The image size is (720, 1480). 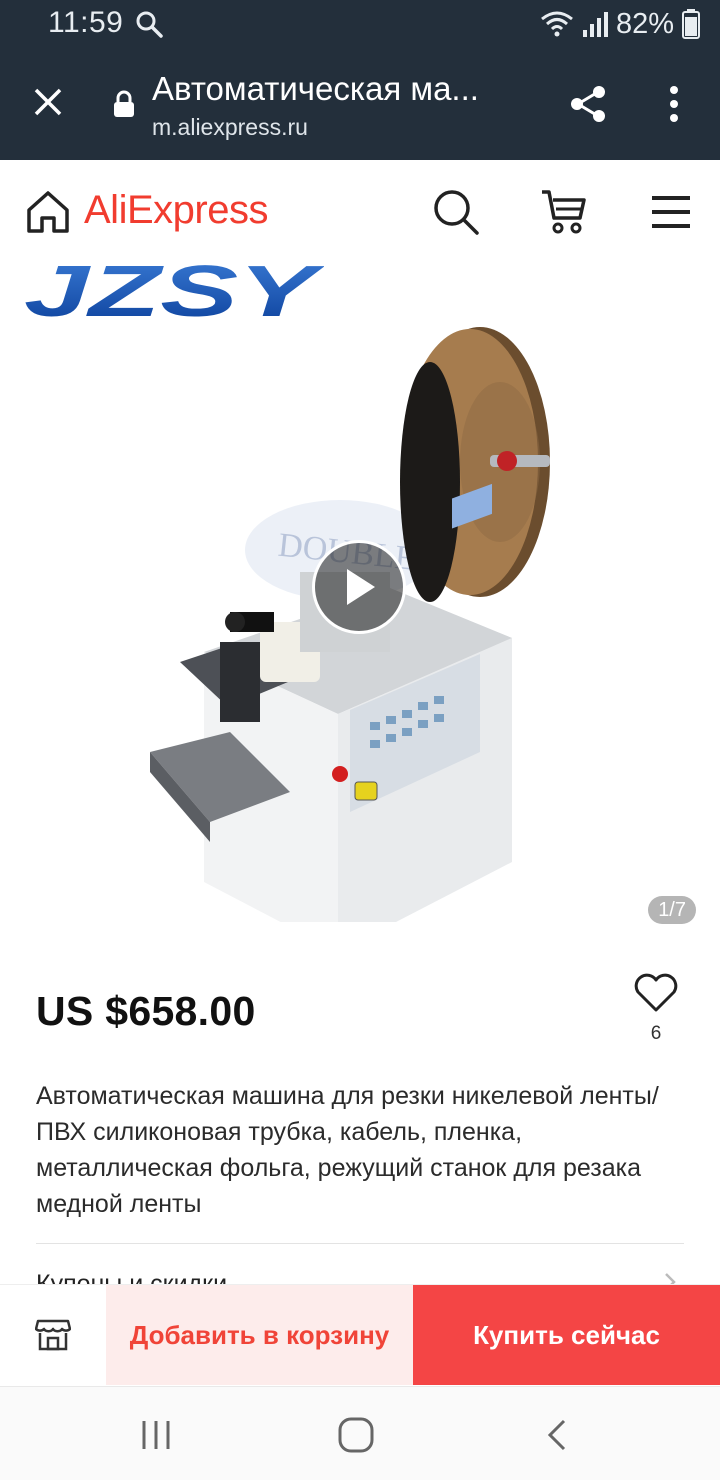 I want to click on wishlist-button: 6, so click(x=656, y=1012).